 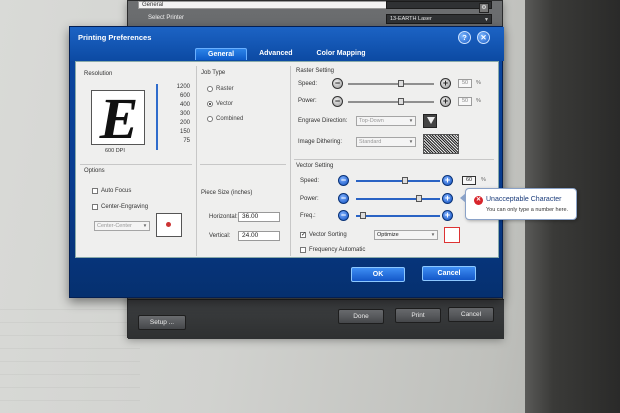 What do you see at coordinates (483, 37) in the screenshot?
I see `tools-icon: ✕` at bounding box center [483, 37].